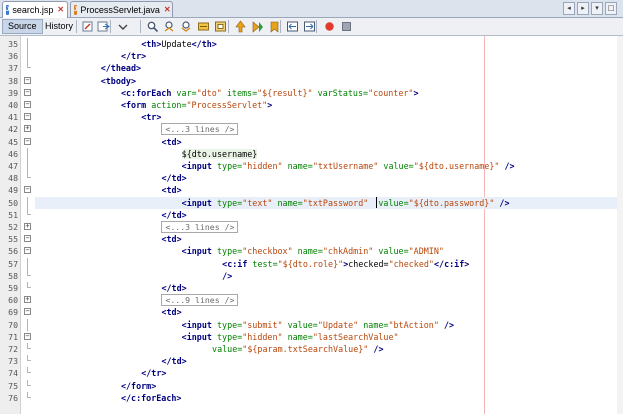  What do you see at coordinates (620, 225) in the screenshot?
I see `vertical-scrollbar` at bounding box center [620, 225].